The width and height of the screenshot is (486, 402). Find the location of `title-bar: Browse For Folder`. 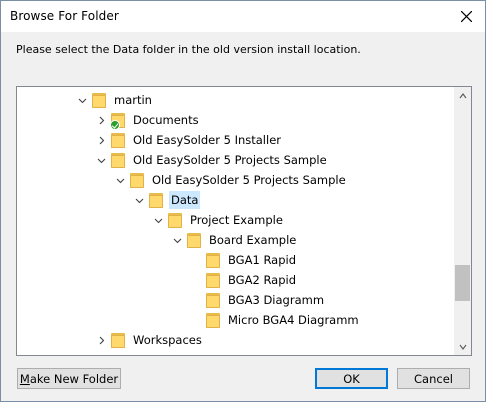

title-bar: Browse For Folder is located at coordinates (243, 16).